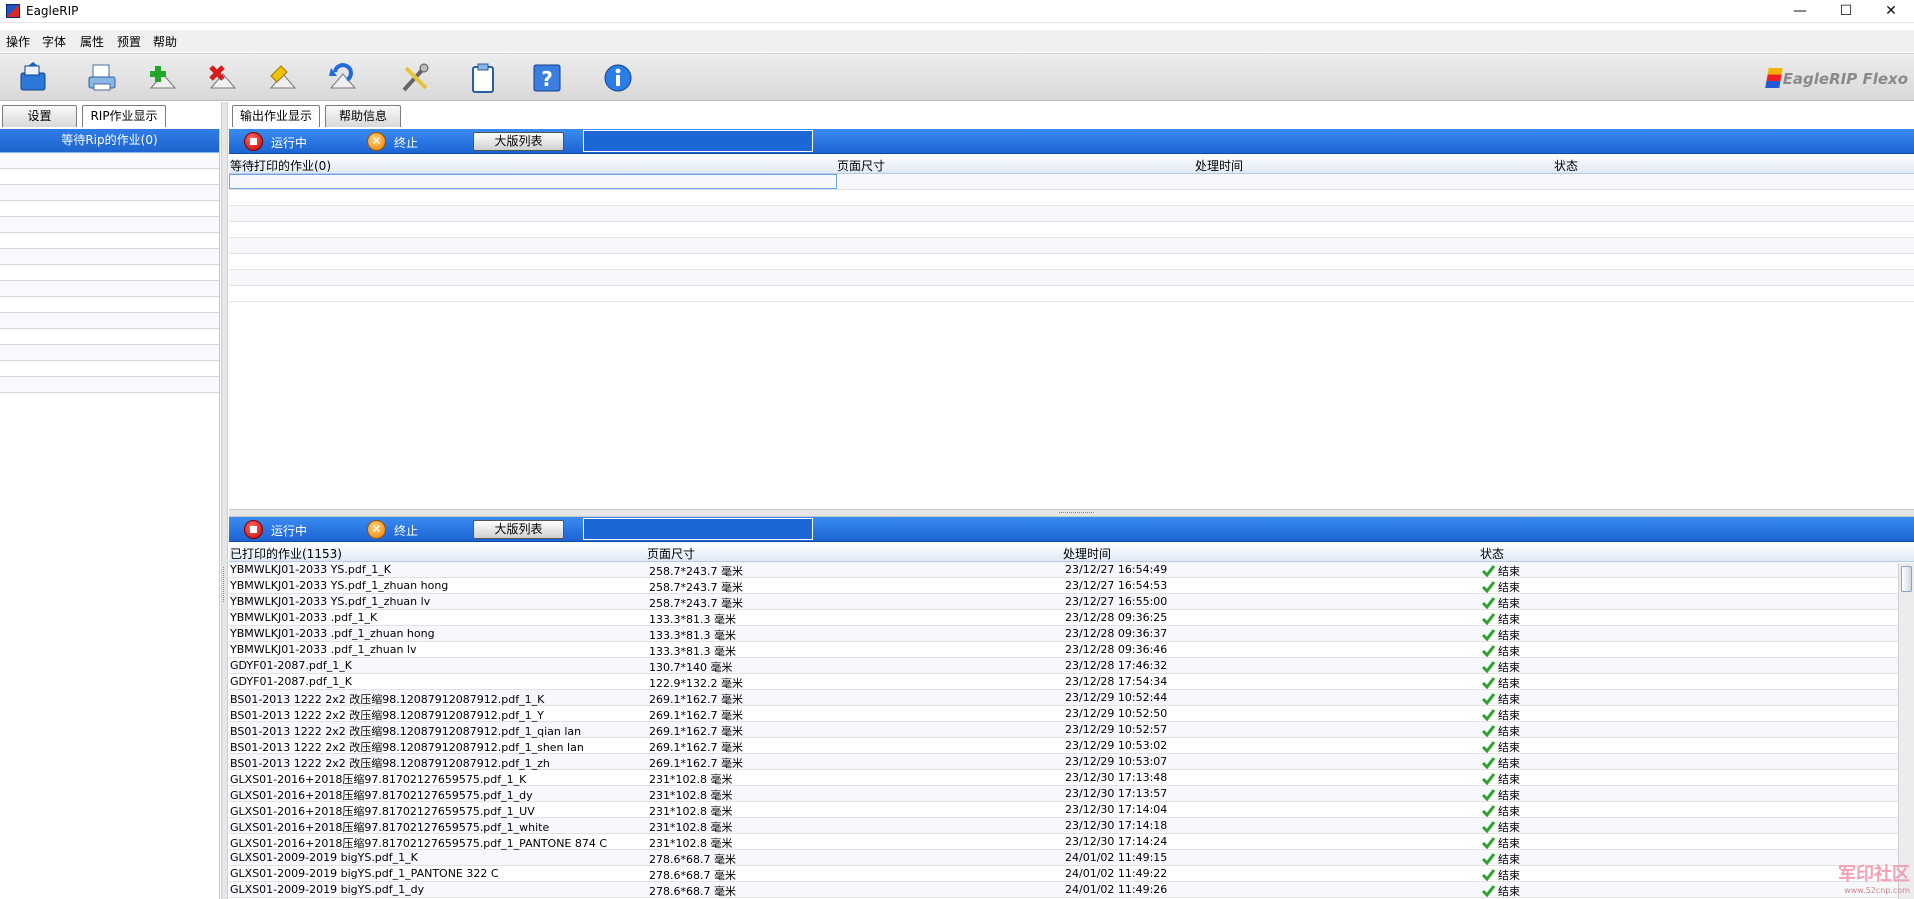 The height and width of the screenshot is (899, 1914). I want to click on job-name-cell-text: YBMWLKJ01-2033 YS.pdf_1_K, so click(310, 569).